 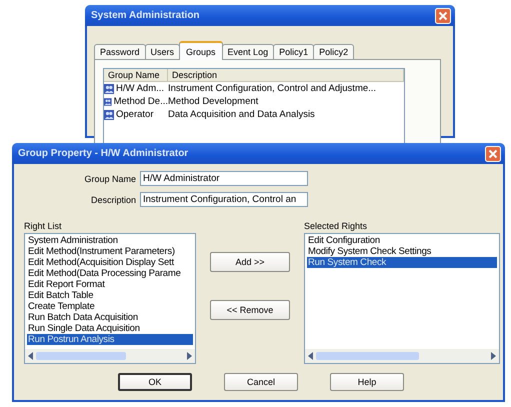 I want to click on list-caption: Right List, so click(x=43, y=226).